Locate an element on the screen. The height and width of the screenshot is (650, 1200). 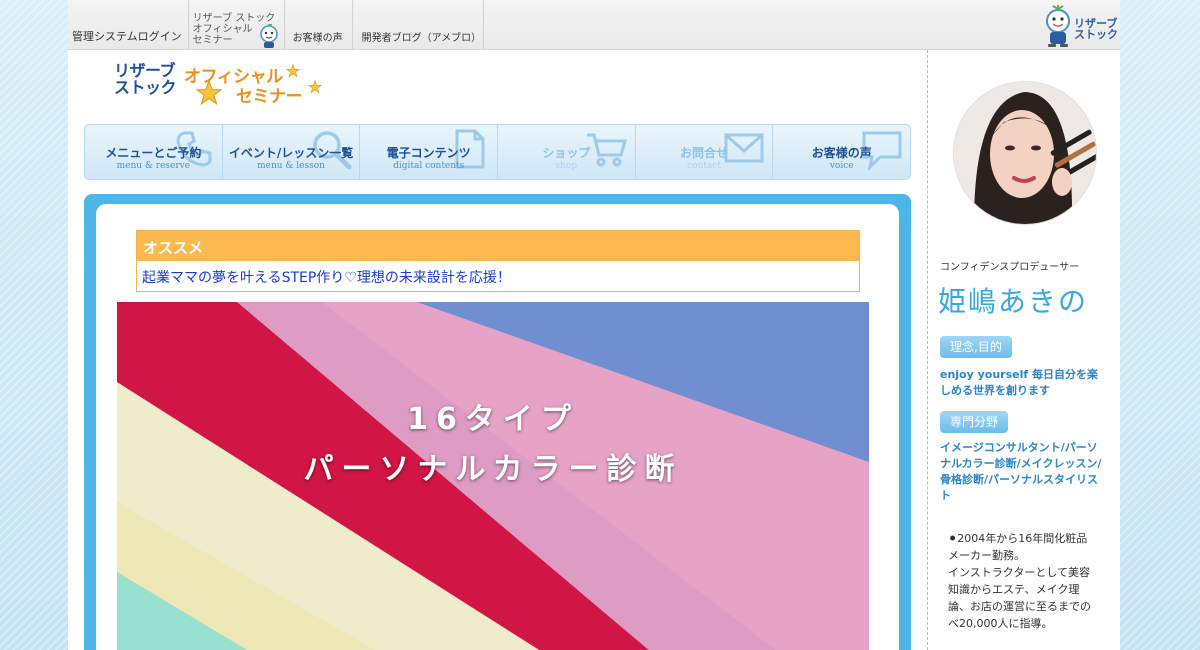
profile-avatar is located at coordinates (1025, 153).